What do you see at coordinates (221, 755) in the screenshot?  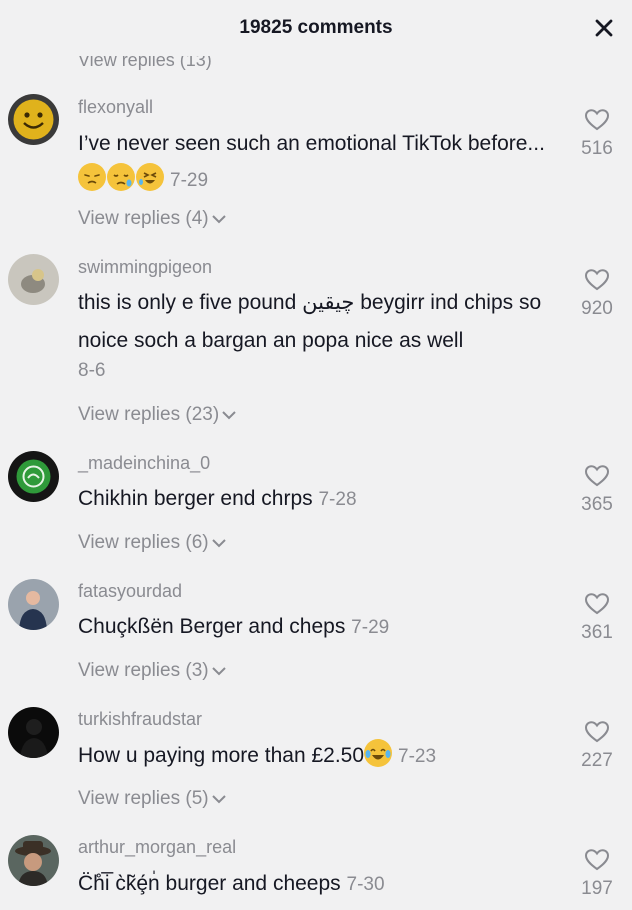 I see `comment-text: How u paying more than £2.50` at bounding box center [221, 755].